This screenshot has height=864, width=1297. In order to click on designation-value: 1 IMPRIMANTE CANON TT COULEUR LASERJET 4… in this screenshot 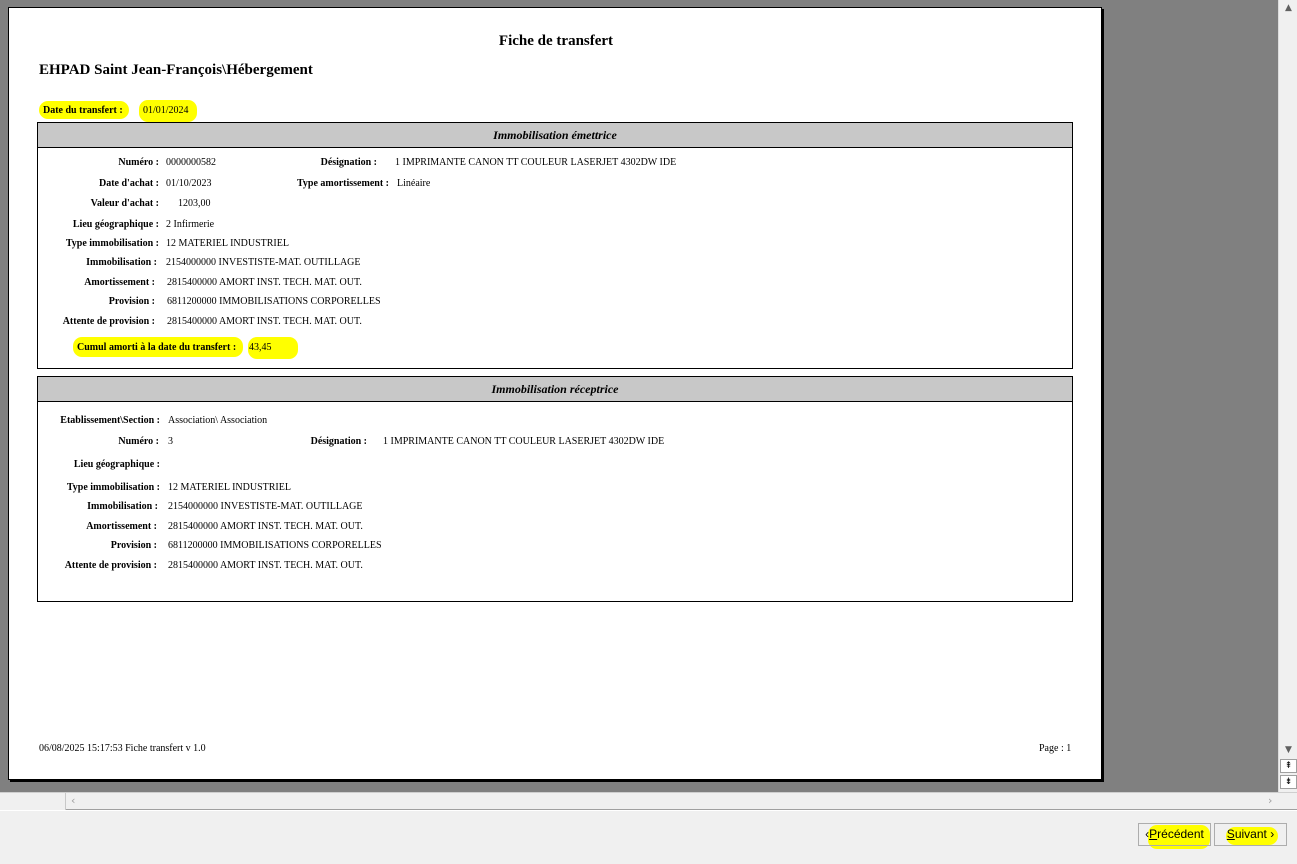, I will do `click(536, 162)`.